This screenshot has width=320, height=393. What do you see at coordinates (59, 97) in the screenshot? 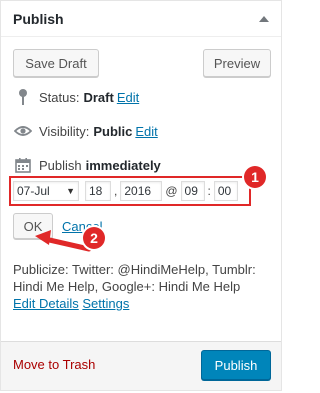
I see `status-label: Status:` at bounding box center [59, 97].